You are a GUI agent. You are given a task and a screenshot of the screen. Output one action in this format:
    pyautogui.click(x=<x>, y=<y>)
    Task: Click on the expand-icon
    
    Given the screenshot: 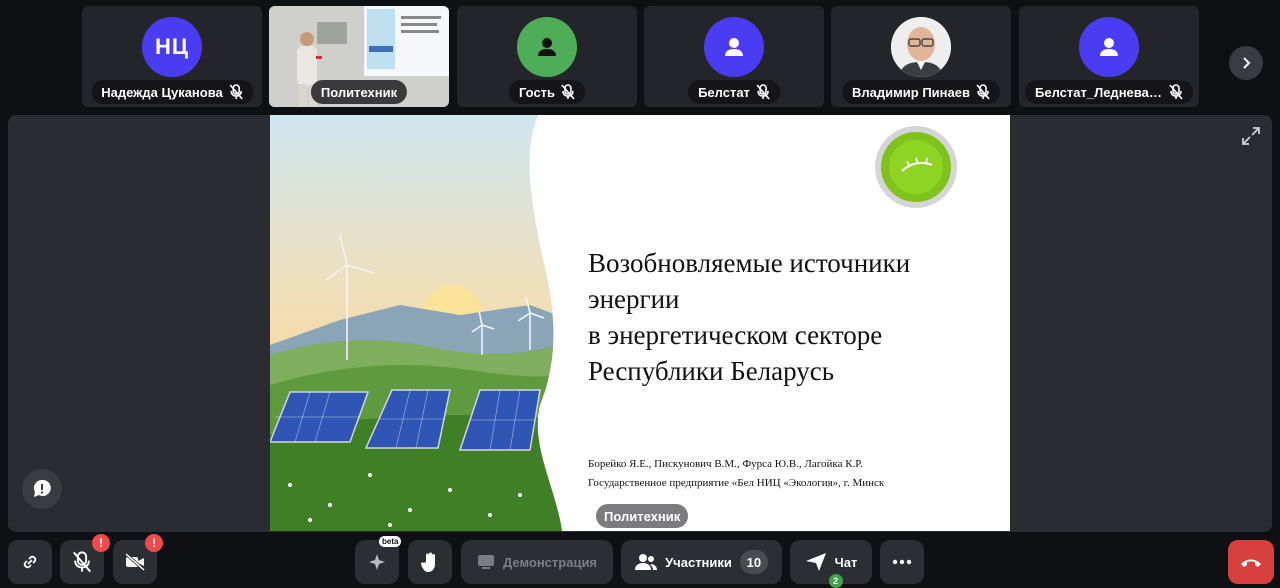 What is the action you would take?
    pyautogui.click(x=1251, y=136)
    